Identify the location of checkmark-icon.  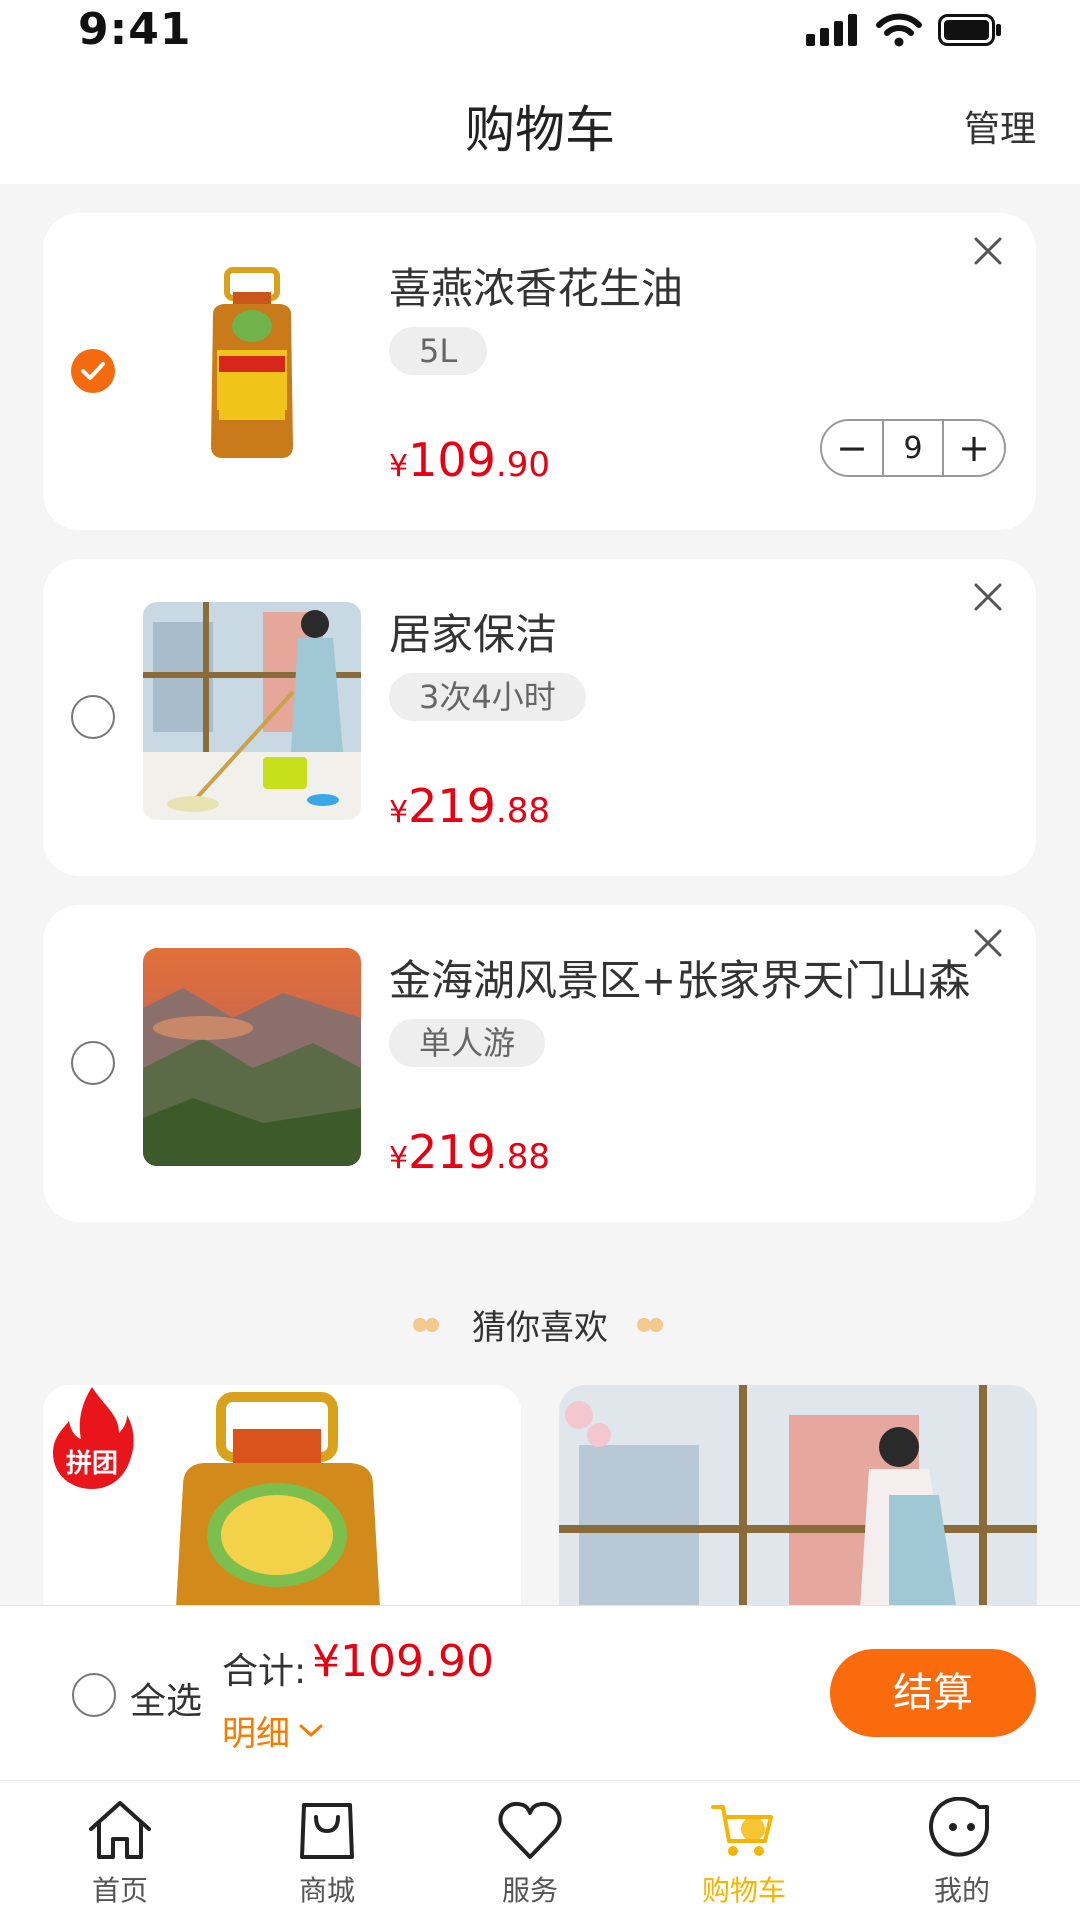
(93, 371).